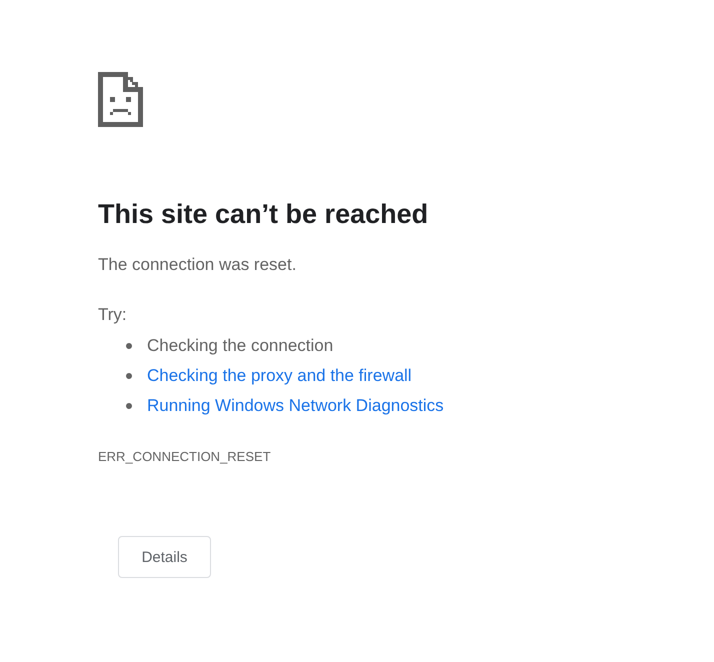 The width and height of the screenshot is (714, 662). What do you see at coordinates (184, 457) in the screenshot?
I see `error-code: ERR_CONNECTION_RESET` at bounding box center [184, 457].